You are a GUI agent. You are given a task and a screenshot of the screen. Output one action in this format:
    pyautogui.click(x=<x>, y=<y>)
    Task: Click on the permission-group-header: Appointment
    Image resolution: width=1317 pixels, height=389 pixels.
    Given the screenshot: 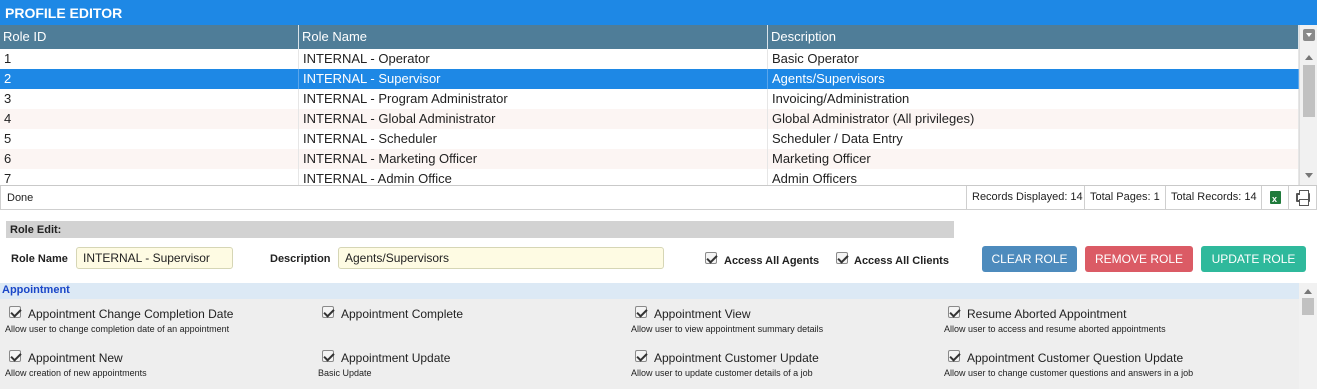 What is the action you would take?
    pyautogui.click(x=649, y=291)
    